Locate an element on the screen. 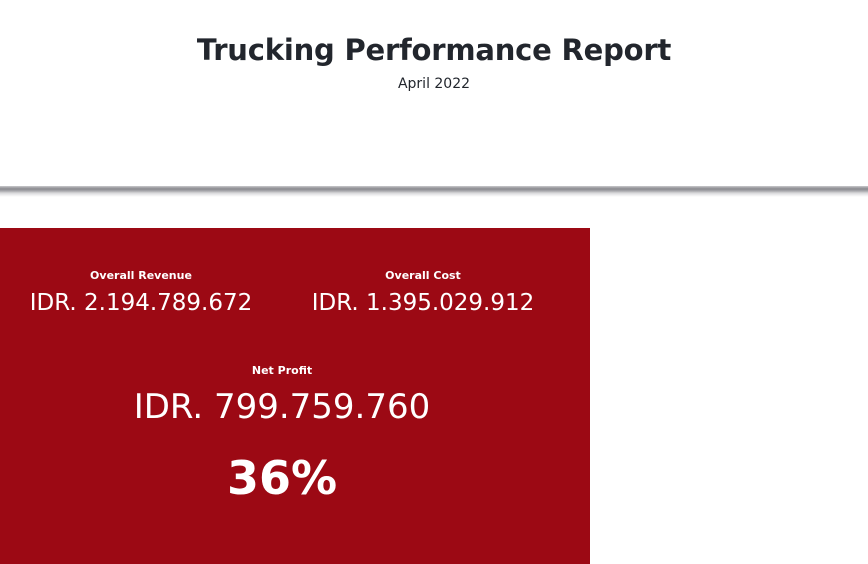  overall-cost-metric: Overall Cost IDR. 1.395.029.912 is located at coordinates (423, 293).